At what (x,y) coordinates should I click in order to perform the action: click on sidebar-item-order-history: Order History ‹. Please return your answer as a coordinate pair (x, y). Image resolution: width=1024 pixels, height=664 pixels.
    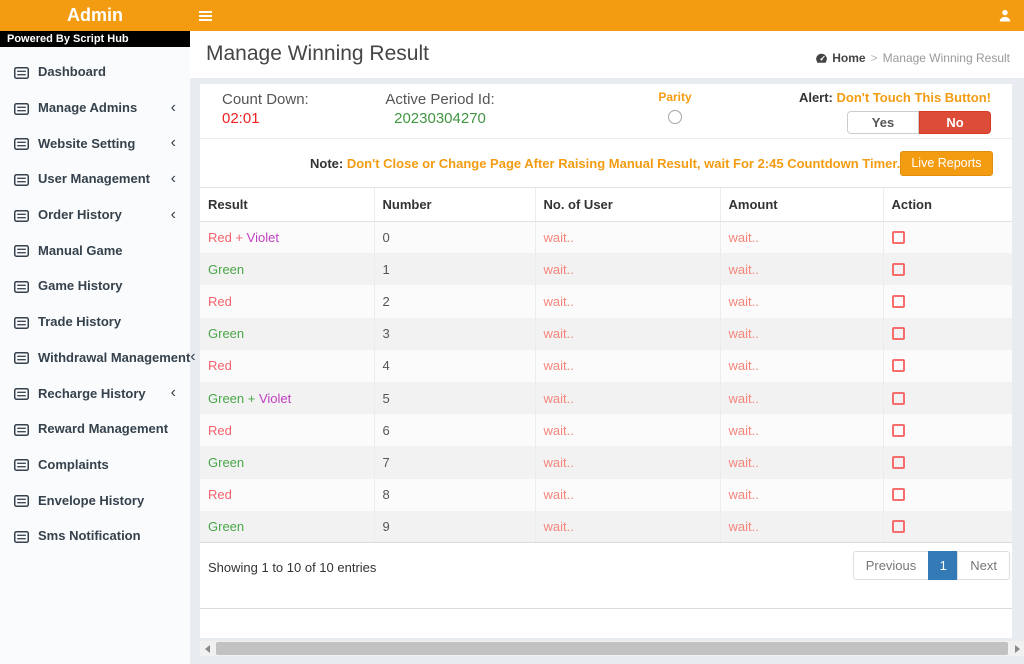
    Looking at the image, I should click on (95, 215).